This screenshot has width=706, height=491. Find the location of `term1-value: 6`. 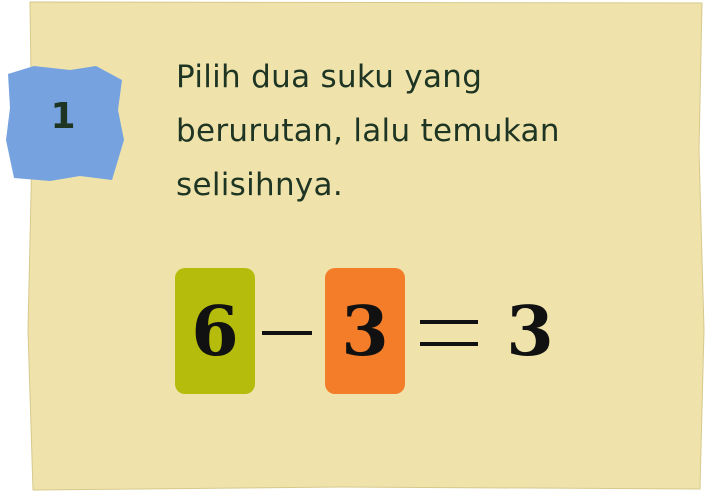

term1-value: 6 is located at coordinates (215, 332).